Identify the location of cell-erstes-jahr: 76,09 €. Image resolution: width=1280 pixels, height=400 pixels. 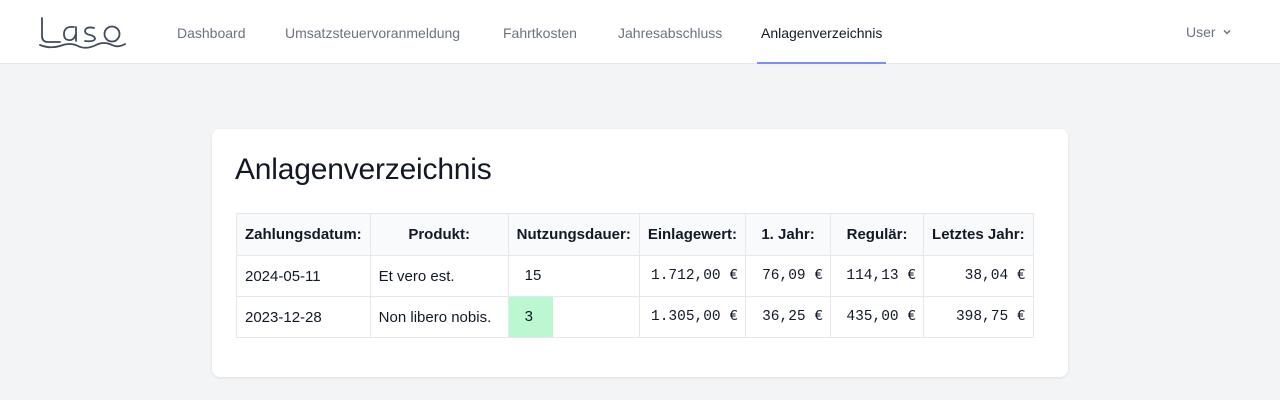
(788, 276).